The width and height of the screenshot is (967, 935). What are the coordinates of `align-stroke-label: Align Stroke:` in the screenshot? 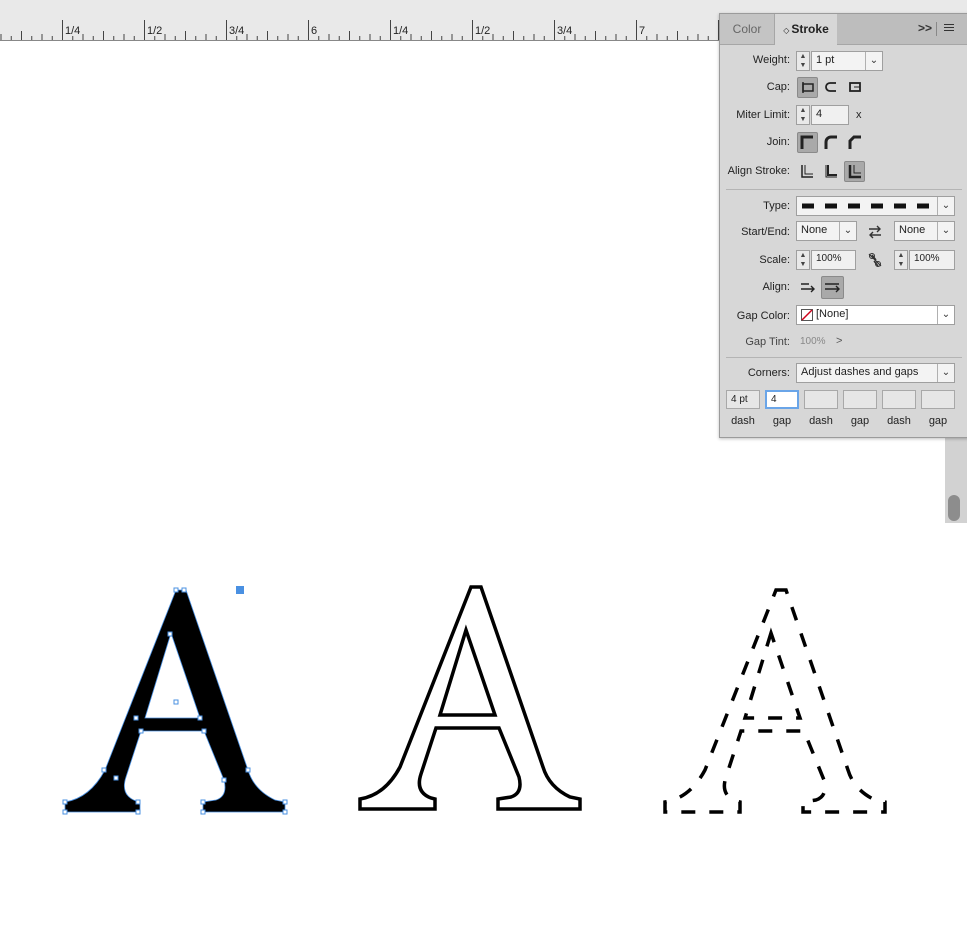 It's located at (758, 171).